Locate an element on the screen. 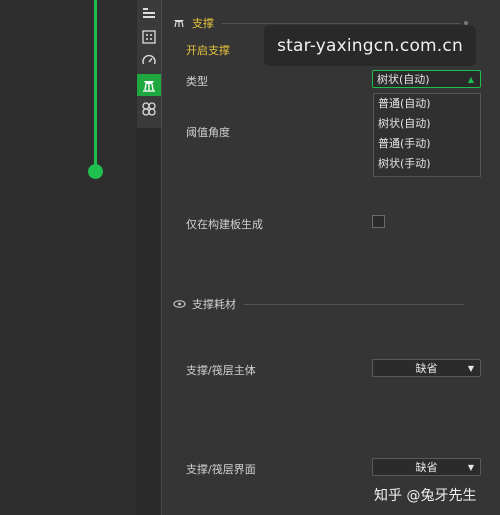 The width and height of the screenshot is (500, 515). section-title-filament: 支撑耗材 is located at coordinates (214, 304).